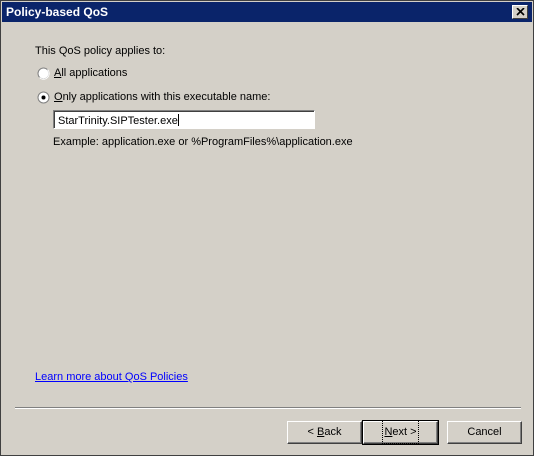 The image size is (534, 456). Describe the element at coordinates (324, 432) in the screenshot. I see `back-button: < Back` at that location.